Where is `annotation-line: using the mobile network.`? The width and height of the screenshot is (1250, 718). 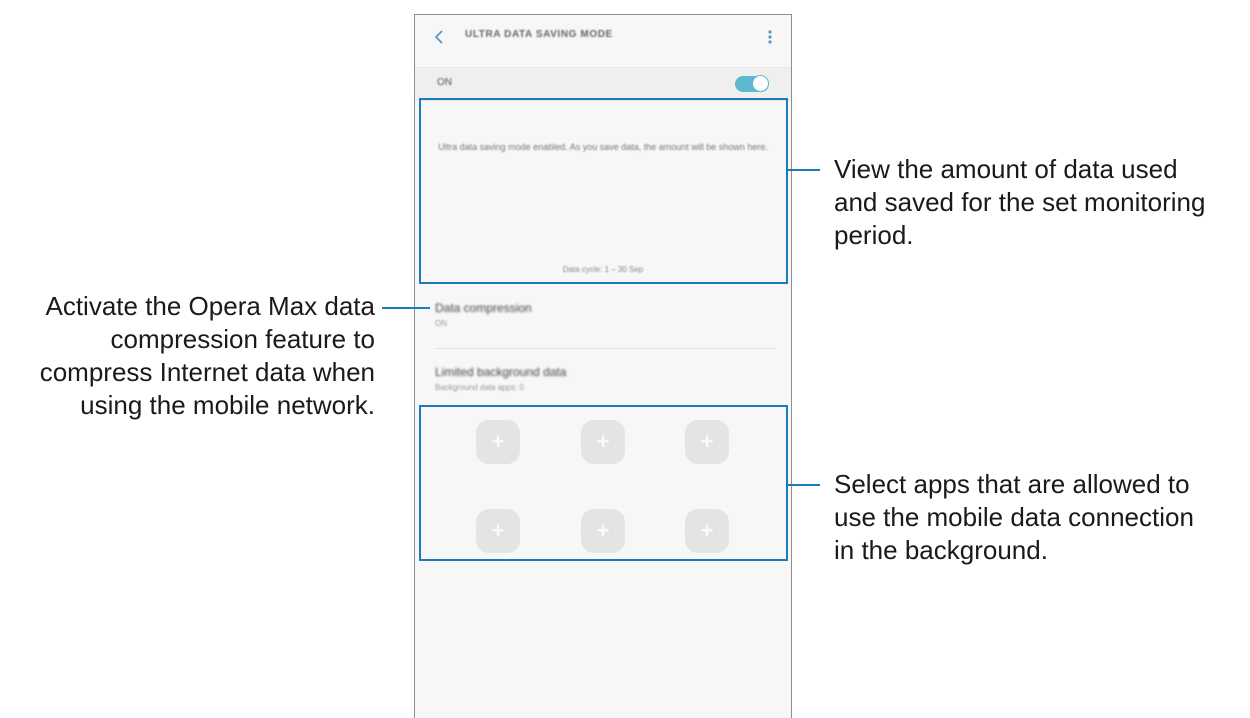
annotation-line: using the mobile network. is located at coordinates (227, 405).